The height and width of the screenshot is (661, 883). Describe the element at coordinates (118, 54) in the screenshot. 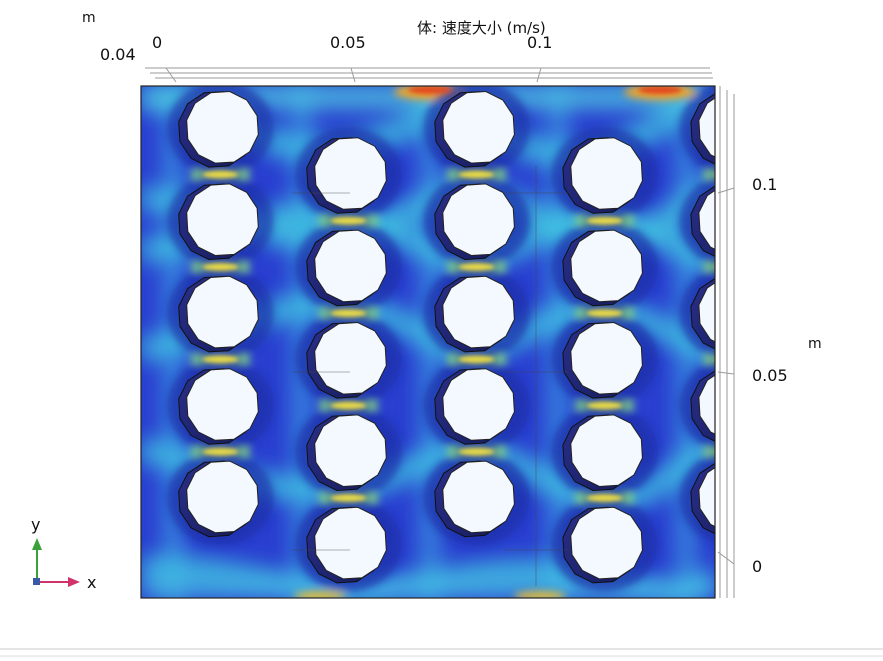

I see `z-axis-tick: 0.04` at that location.